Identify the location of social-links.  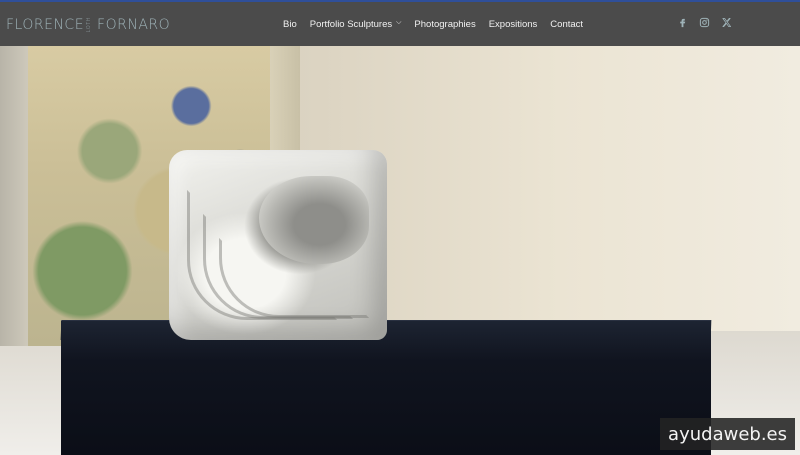
(709, 22).